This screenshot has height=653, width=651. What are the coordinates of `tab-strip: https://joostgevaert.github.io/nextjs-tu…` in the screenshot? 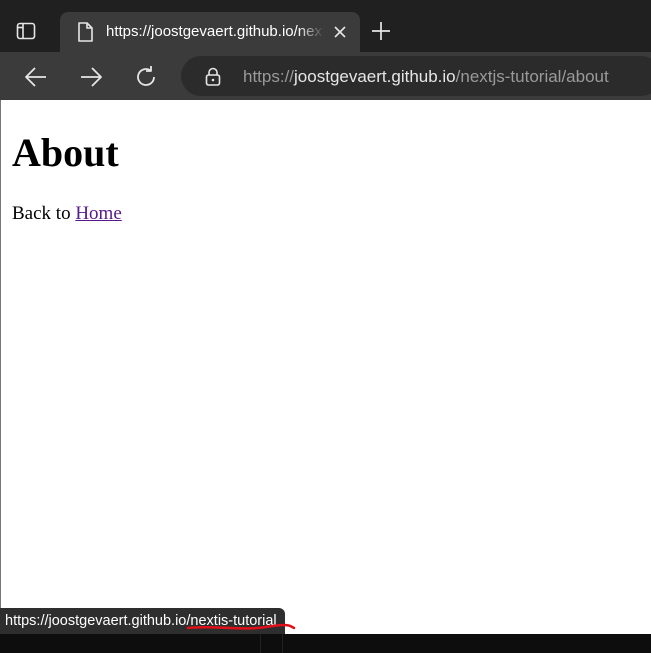 It's located at (325, 26).